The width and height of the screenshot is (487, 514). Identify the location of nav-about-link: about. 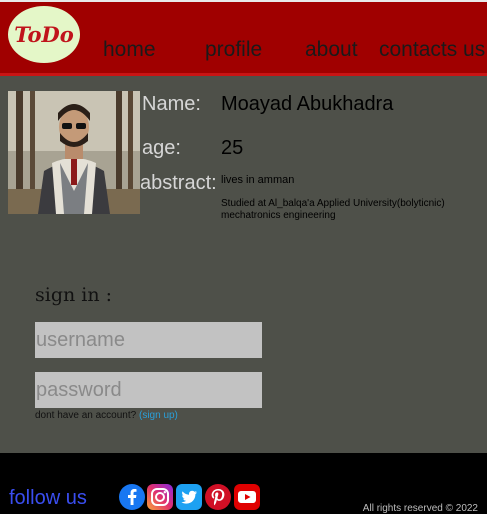
(331, 50).